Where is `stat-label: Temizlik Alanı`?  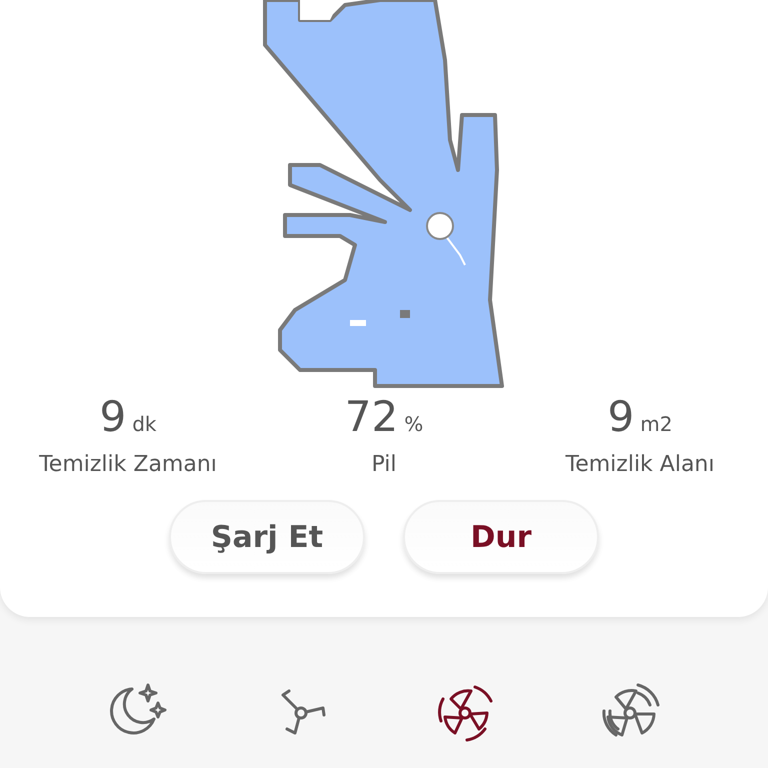
stat-label: Temizlik Alanı is located at coordinates (640, 465).